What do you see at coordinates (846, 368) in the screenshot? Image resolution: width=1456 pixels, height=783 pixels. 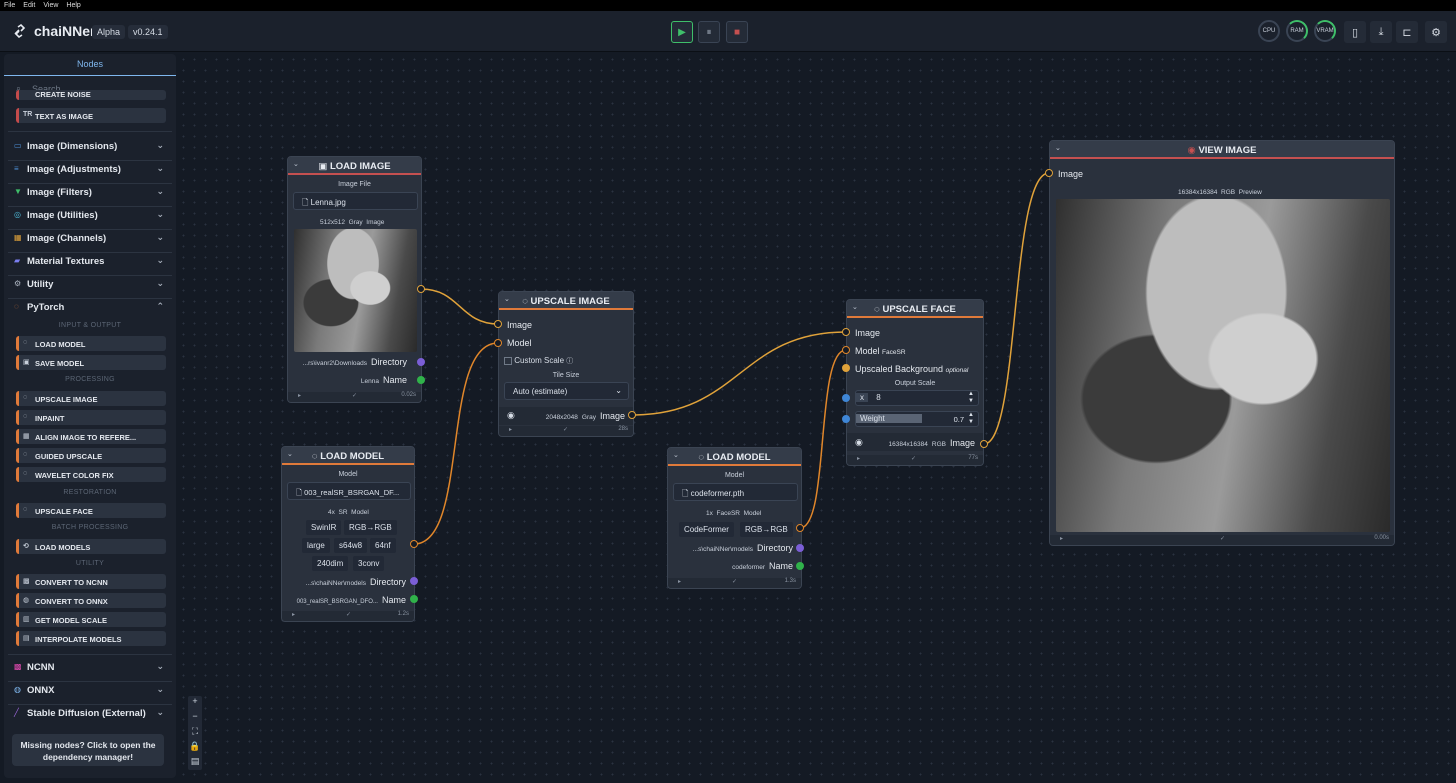 I see `upscale-face-in-background-port` at bounding box center [846, 368].